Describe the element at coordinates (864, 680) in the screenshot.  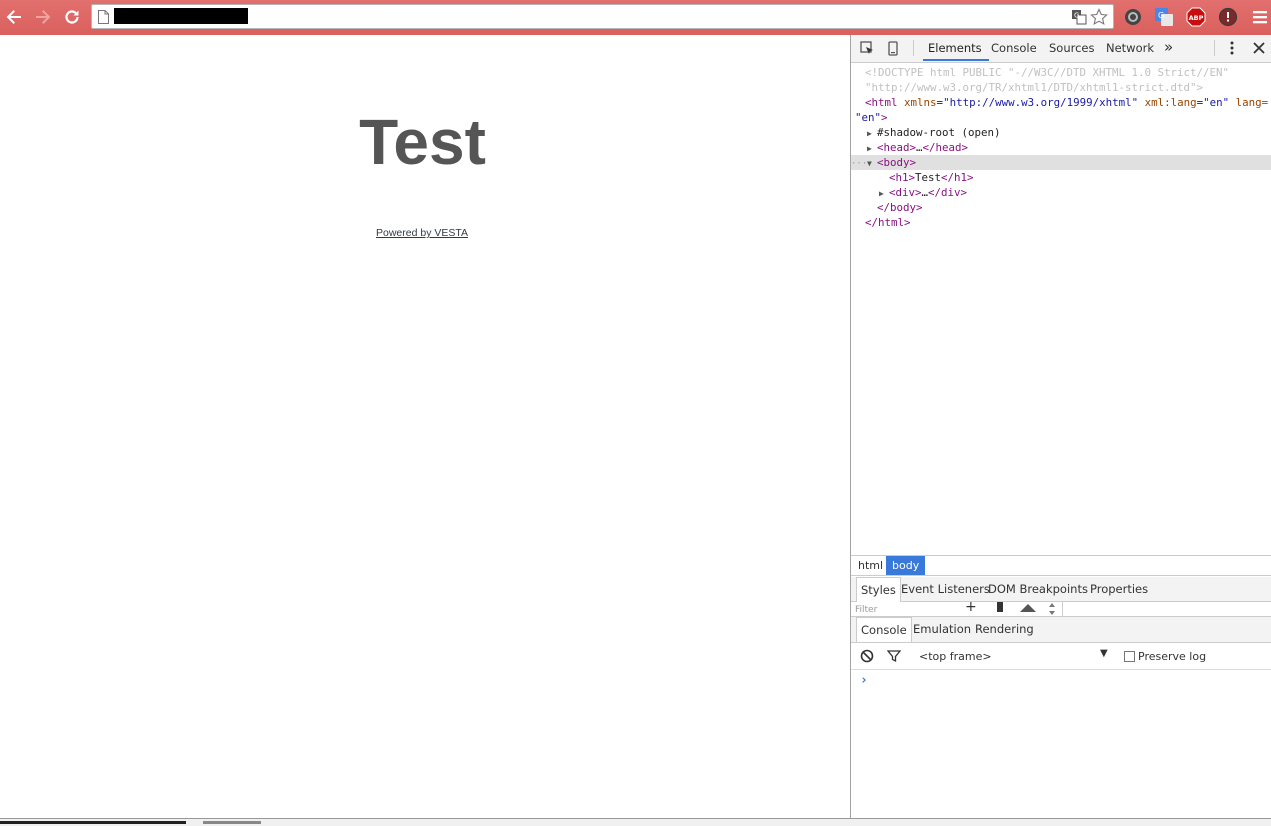
I see `console-prompt-icon: ›` at that location.